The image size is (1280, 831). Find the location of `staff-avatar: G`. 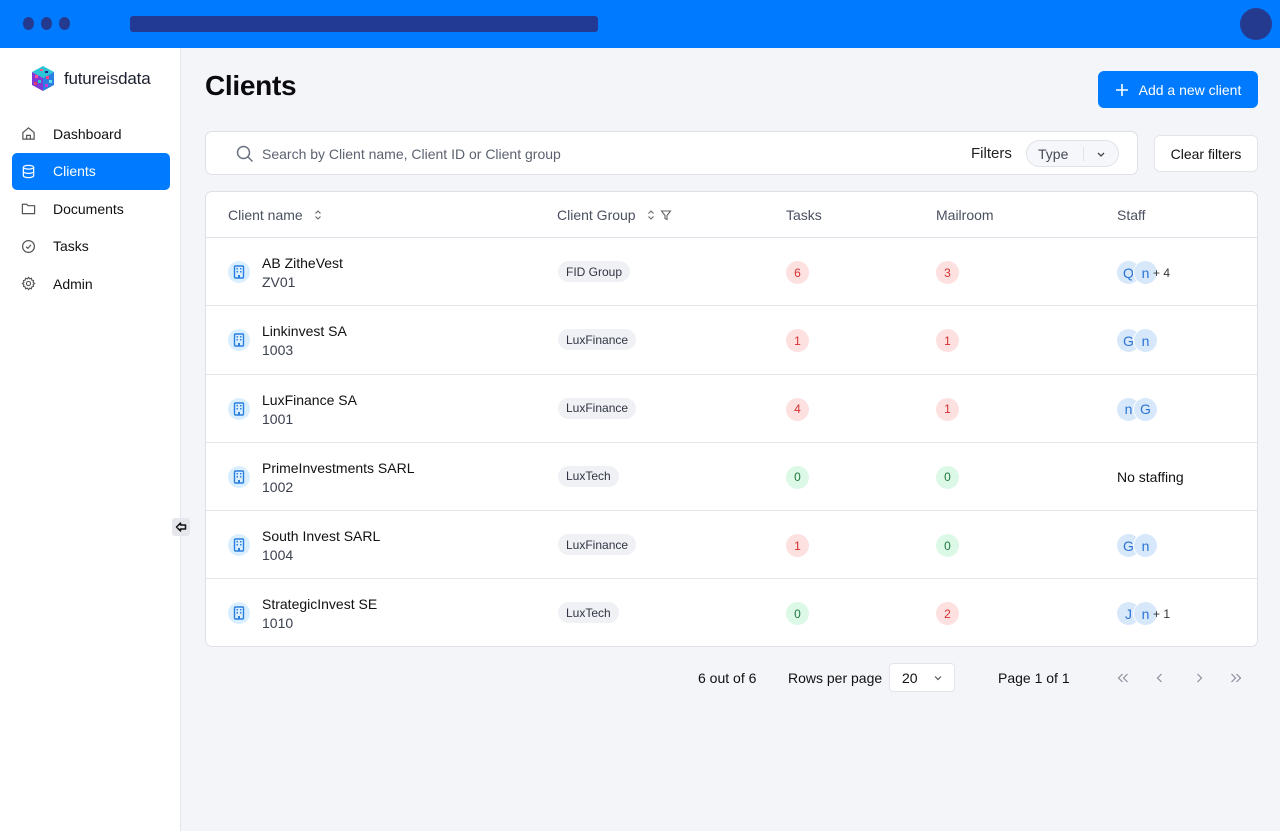

staff-avatar: G is located at coordinates (1145, 409).